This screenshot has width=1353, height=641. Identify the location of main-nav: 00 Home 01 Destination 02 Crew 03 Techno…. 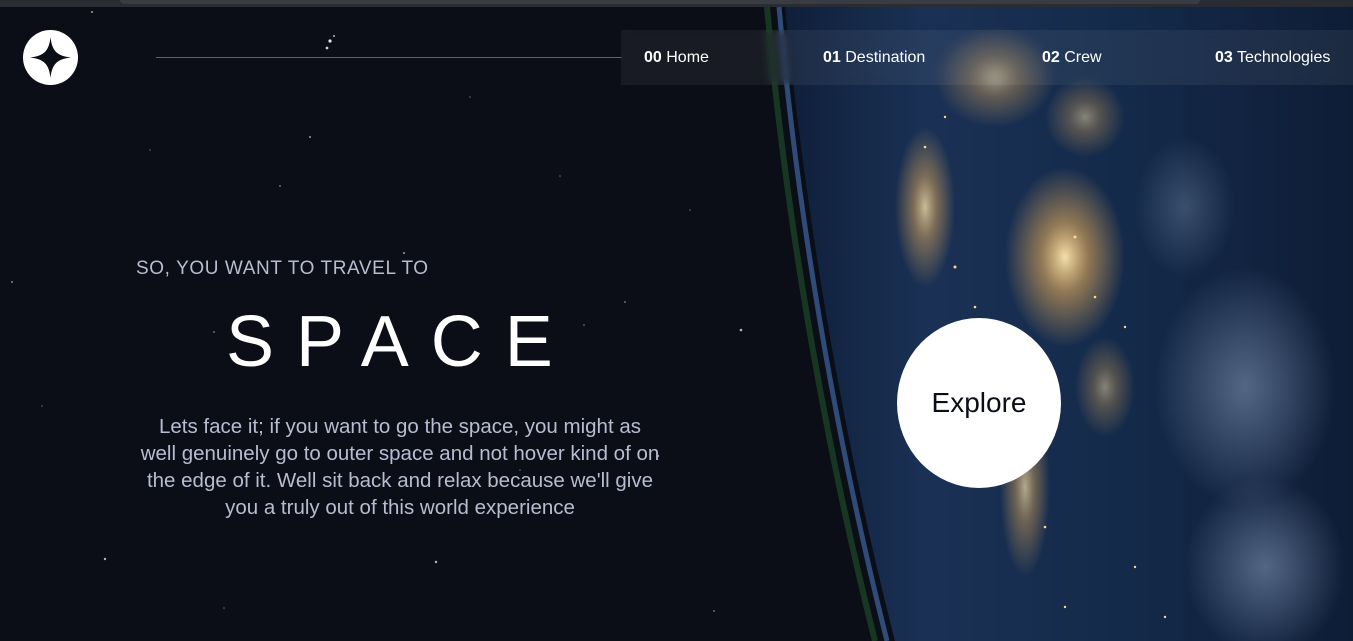
(987, 57).